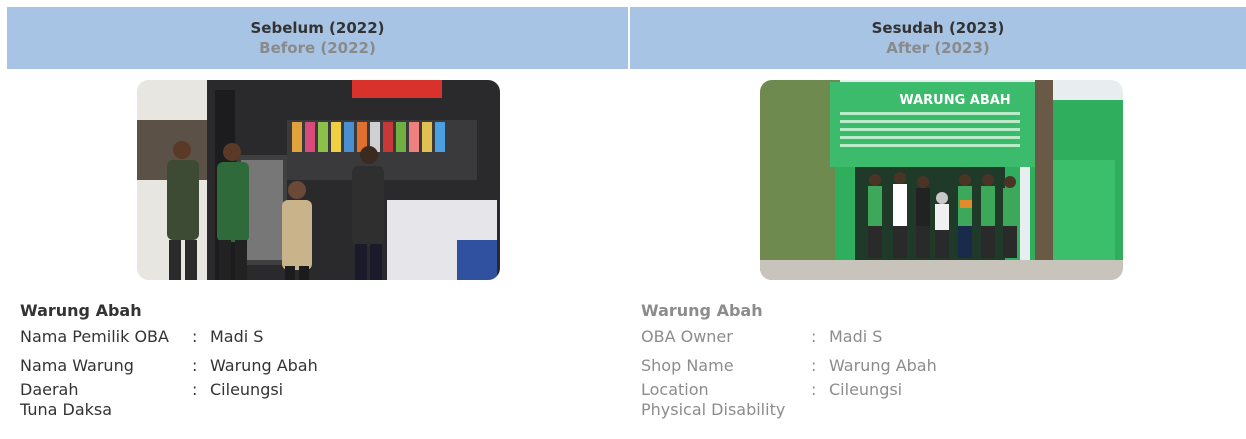  I want to click on after-header: Sesudah (2023) After (2023), so click(938, 38).